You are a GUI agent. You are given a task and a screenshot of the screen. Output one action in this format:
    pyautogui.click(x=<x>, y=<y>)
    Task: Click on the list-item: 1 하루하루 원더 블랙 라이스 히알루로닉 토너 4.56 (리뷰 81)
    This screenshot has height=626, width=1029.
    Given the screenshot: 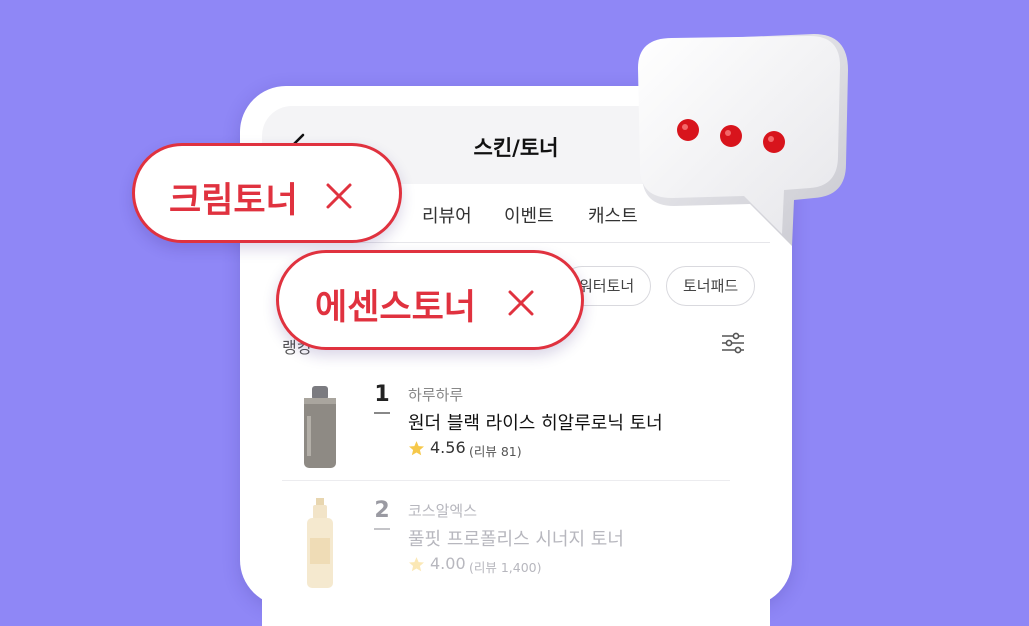 What is the action you would take?
    pyautogui.click(x=516, y=430)
    